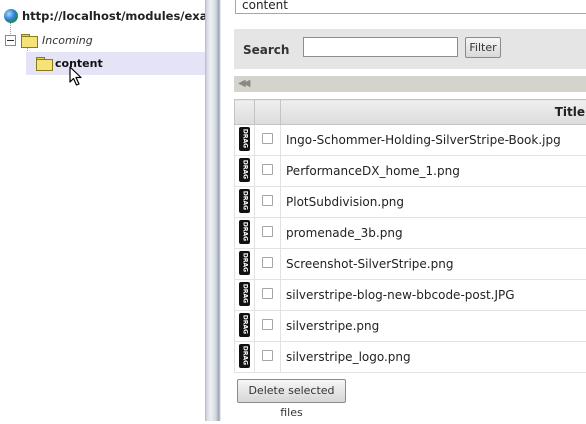 This screenshot has height=424, width=586. What do you see at coordinates (291, 391) in the screenshot?
I see `delete-selected-files-button: Delete selected files` at bounding box center [291, 391].